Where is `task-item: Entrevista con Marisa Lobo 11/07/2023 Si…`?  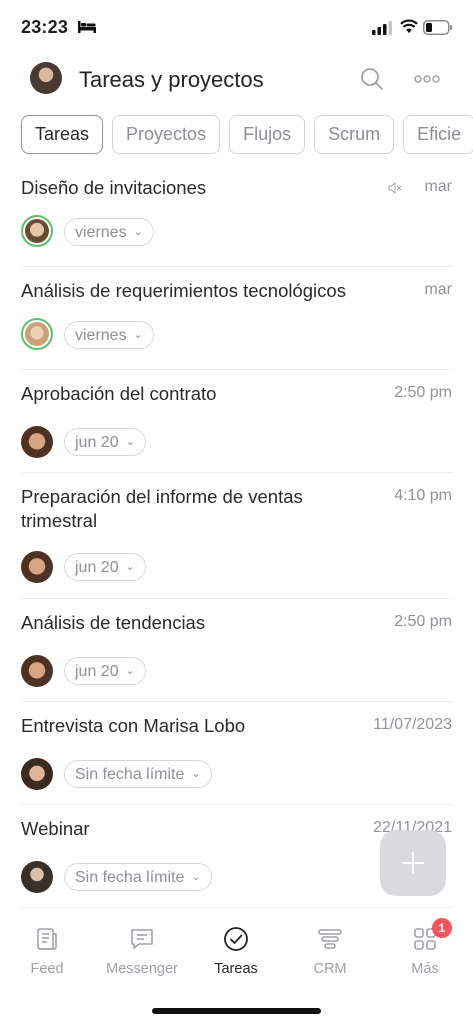 task-item: Entrevista con Marisa Lobo 11/07/2023 Si… is located at coordinates (236, 753).